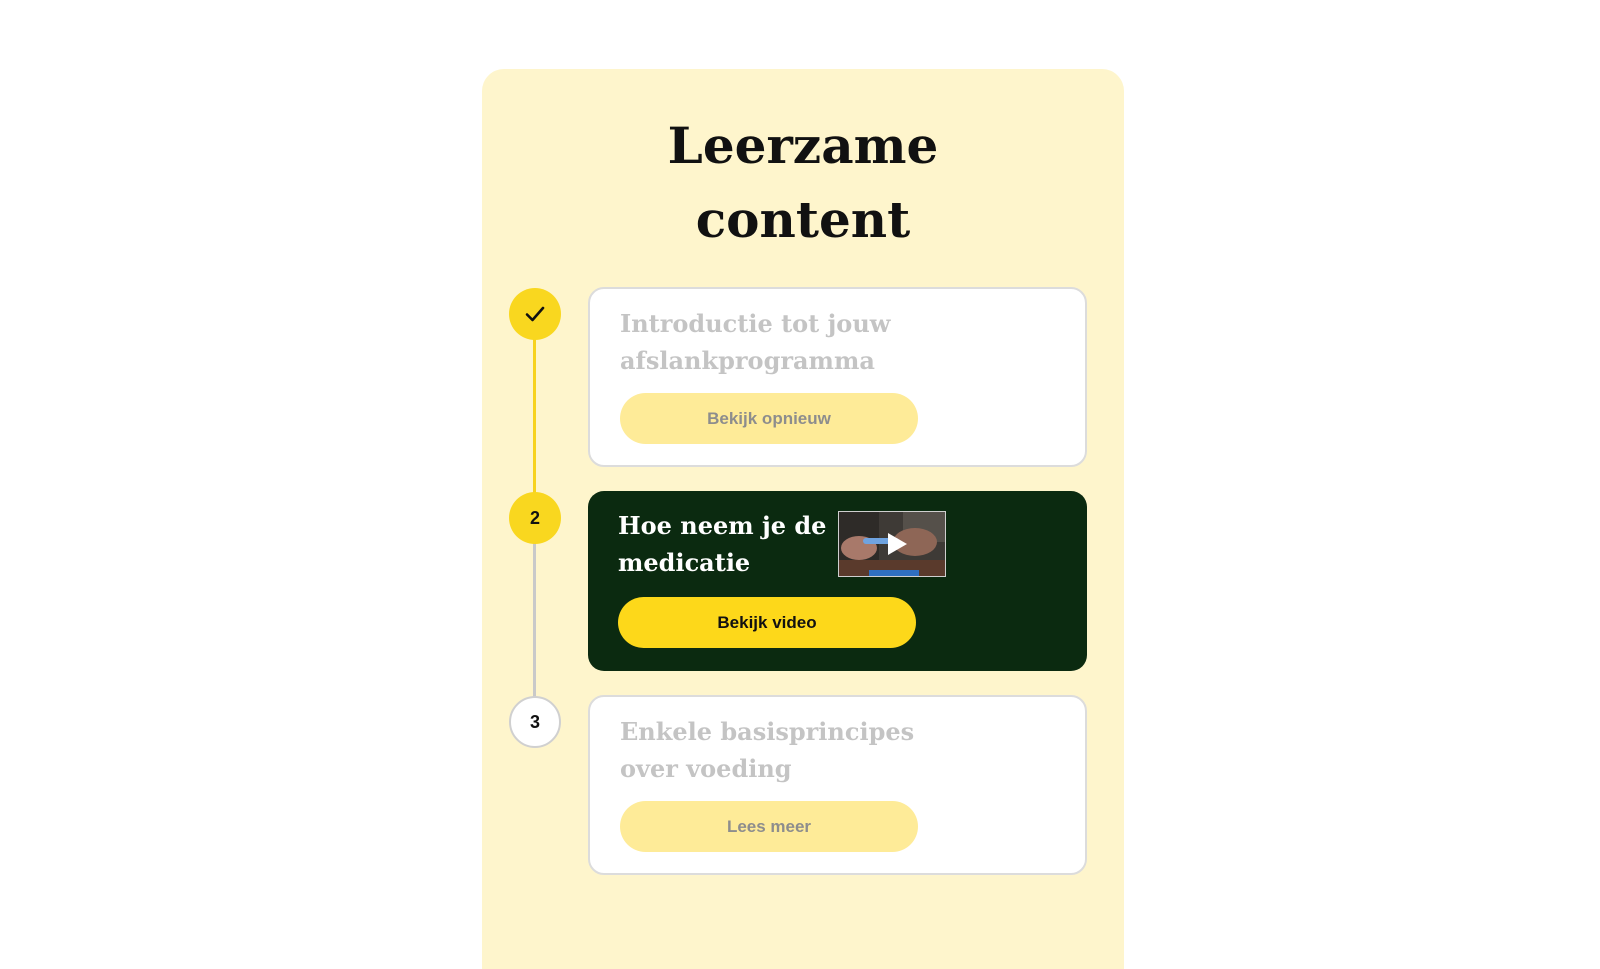 Image resolution: width=1600 pixels, height=969 pixels. What do you see at coordinates (767, 750) in the screenshot?
I see `lesson-title: Enkele basisprincipes over voeding` at bounding box center [767, 750].